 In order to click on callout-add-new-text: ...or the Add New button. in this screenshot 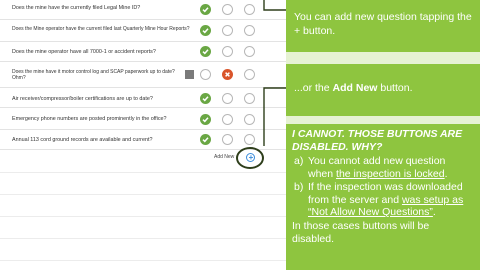, I will do `click(353, 88)`.